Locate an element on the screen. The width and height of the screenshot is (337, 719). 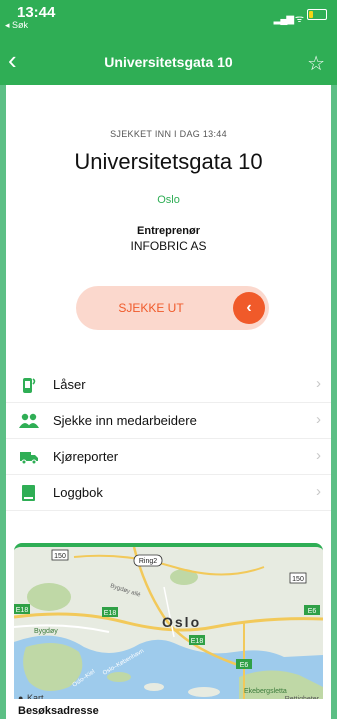
back-to-search-link: ◂ Søk is located at coordinates (16, 25).